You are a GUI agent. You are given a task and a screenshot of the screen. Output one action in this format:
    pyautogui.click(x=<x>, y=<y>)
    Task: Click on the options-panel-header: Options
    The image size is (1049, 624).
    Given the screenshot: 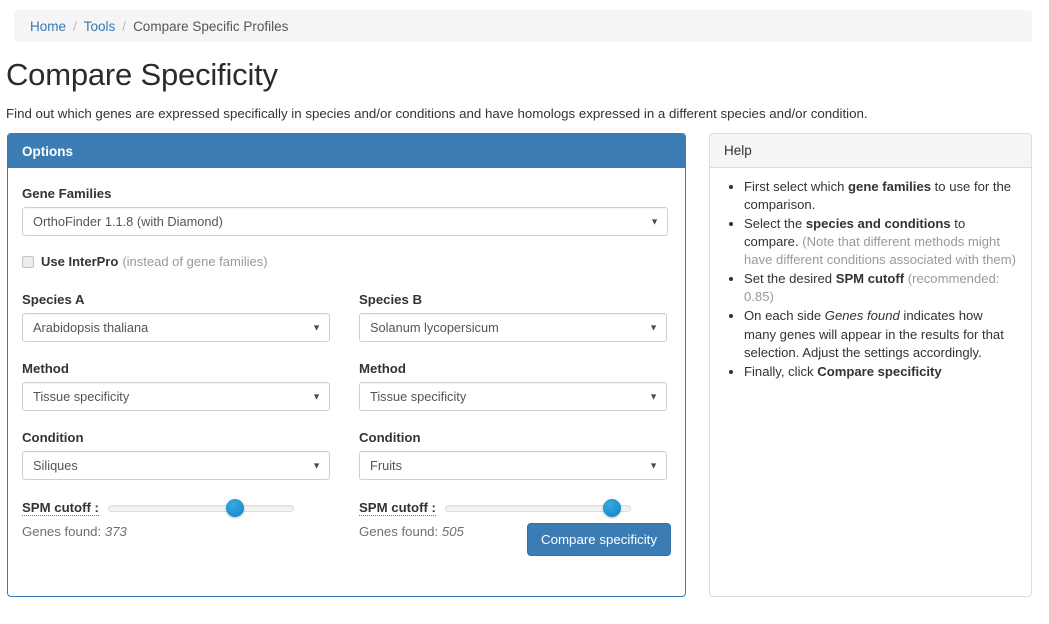 What is the action you would take?
    pyautogui.click(x=346, y=151)
    